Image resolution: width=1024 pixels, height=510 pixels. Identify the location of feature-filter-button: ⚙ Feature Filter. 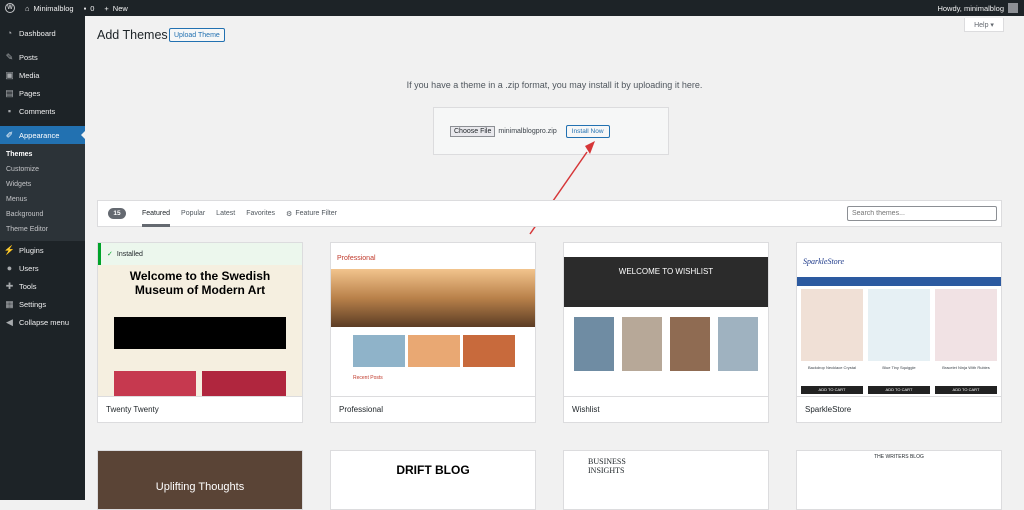
(311, 213).